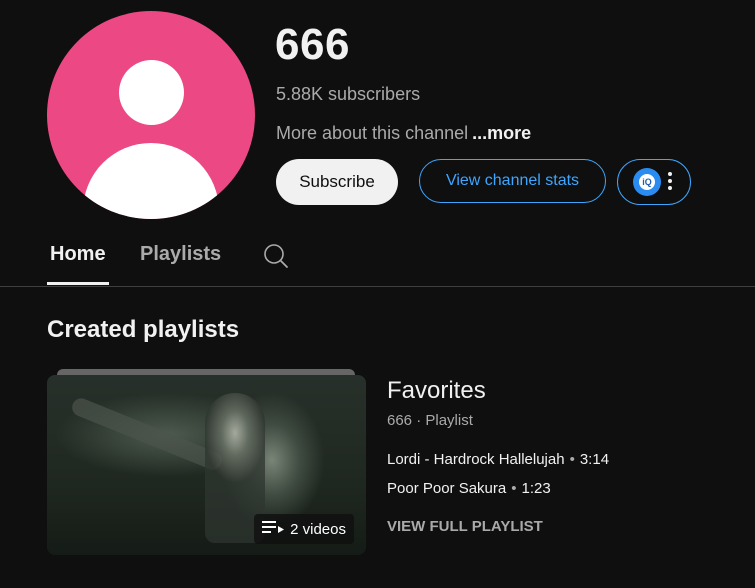  What do you see at coordinates (78, 254) in the screenshot?
I see `tab-home: Home` at bounding box center [78, 254].